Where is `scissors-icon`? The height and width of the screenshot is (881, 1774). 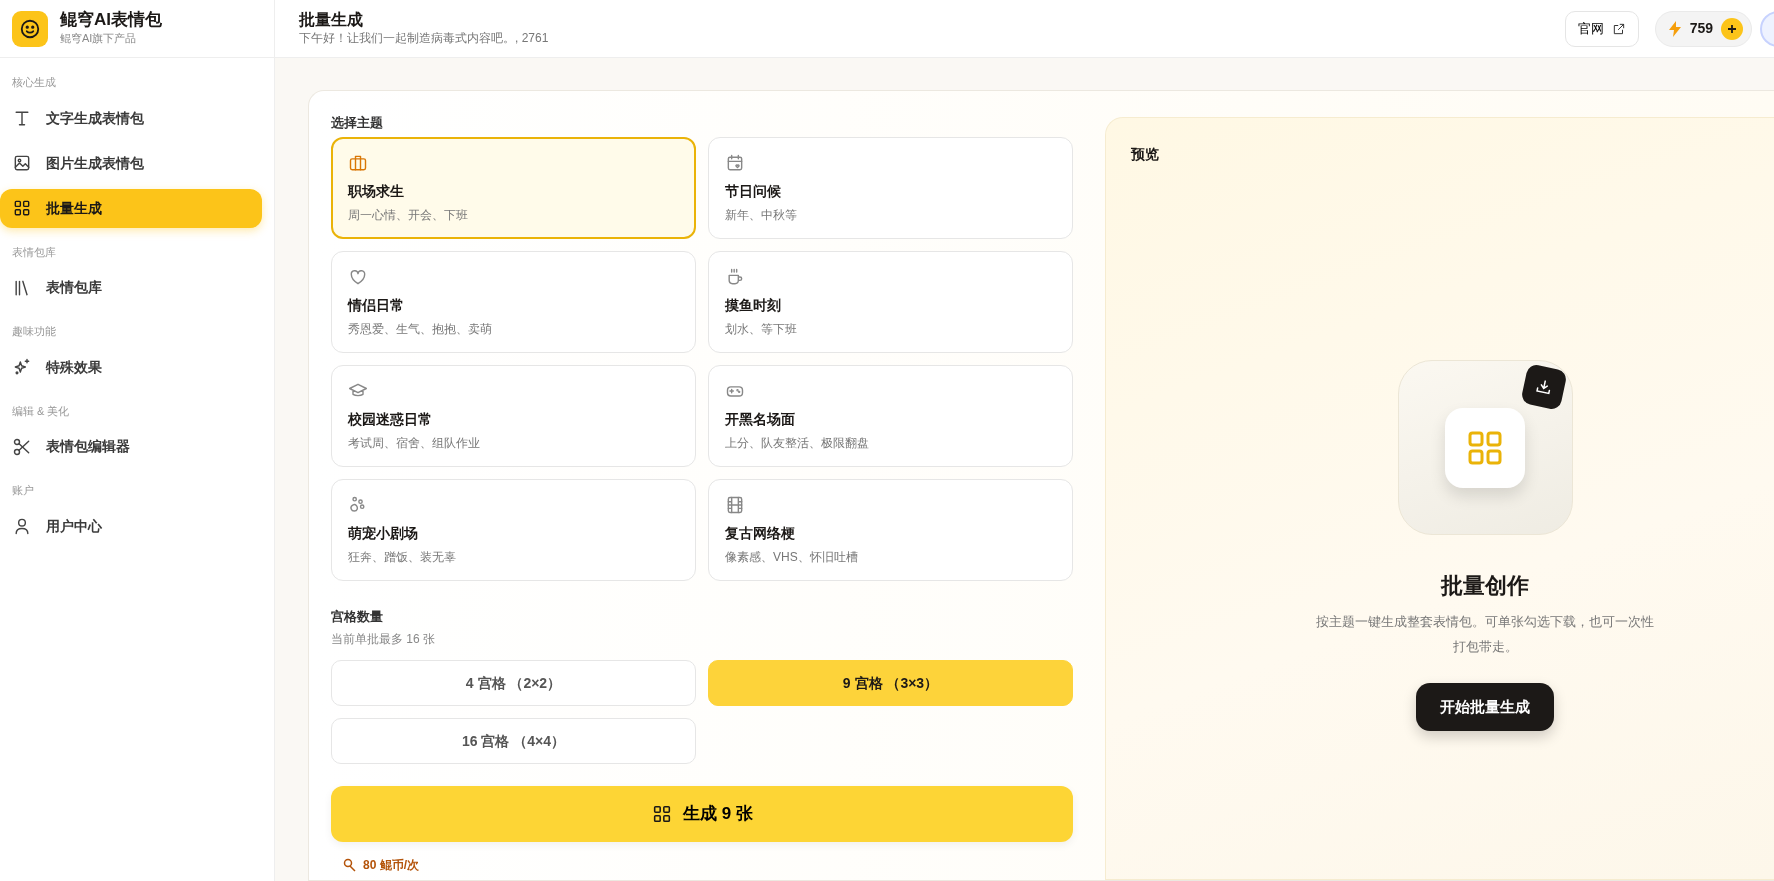
scissors-icon is located at coordinates (22, 446).